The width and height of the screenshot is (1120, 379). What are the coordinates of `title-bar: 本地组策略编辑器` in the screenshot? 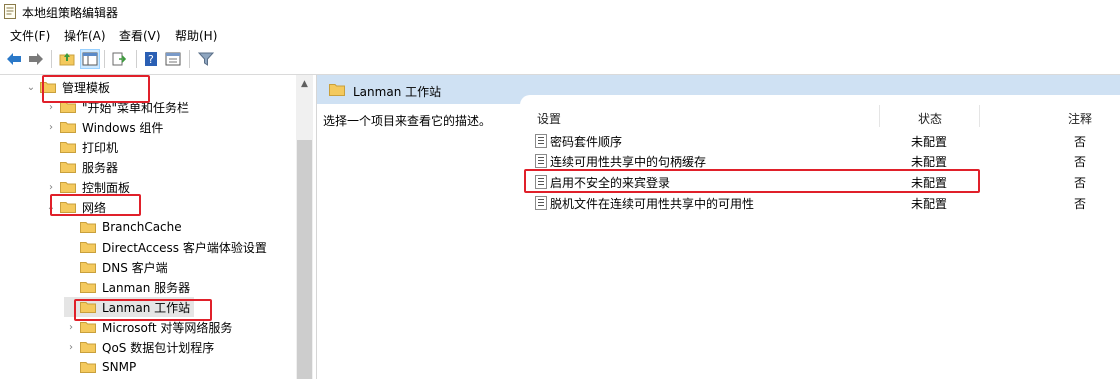 It's located at (560, 12).